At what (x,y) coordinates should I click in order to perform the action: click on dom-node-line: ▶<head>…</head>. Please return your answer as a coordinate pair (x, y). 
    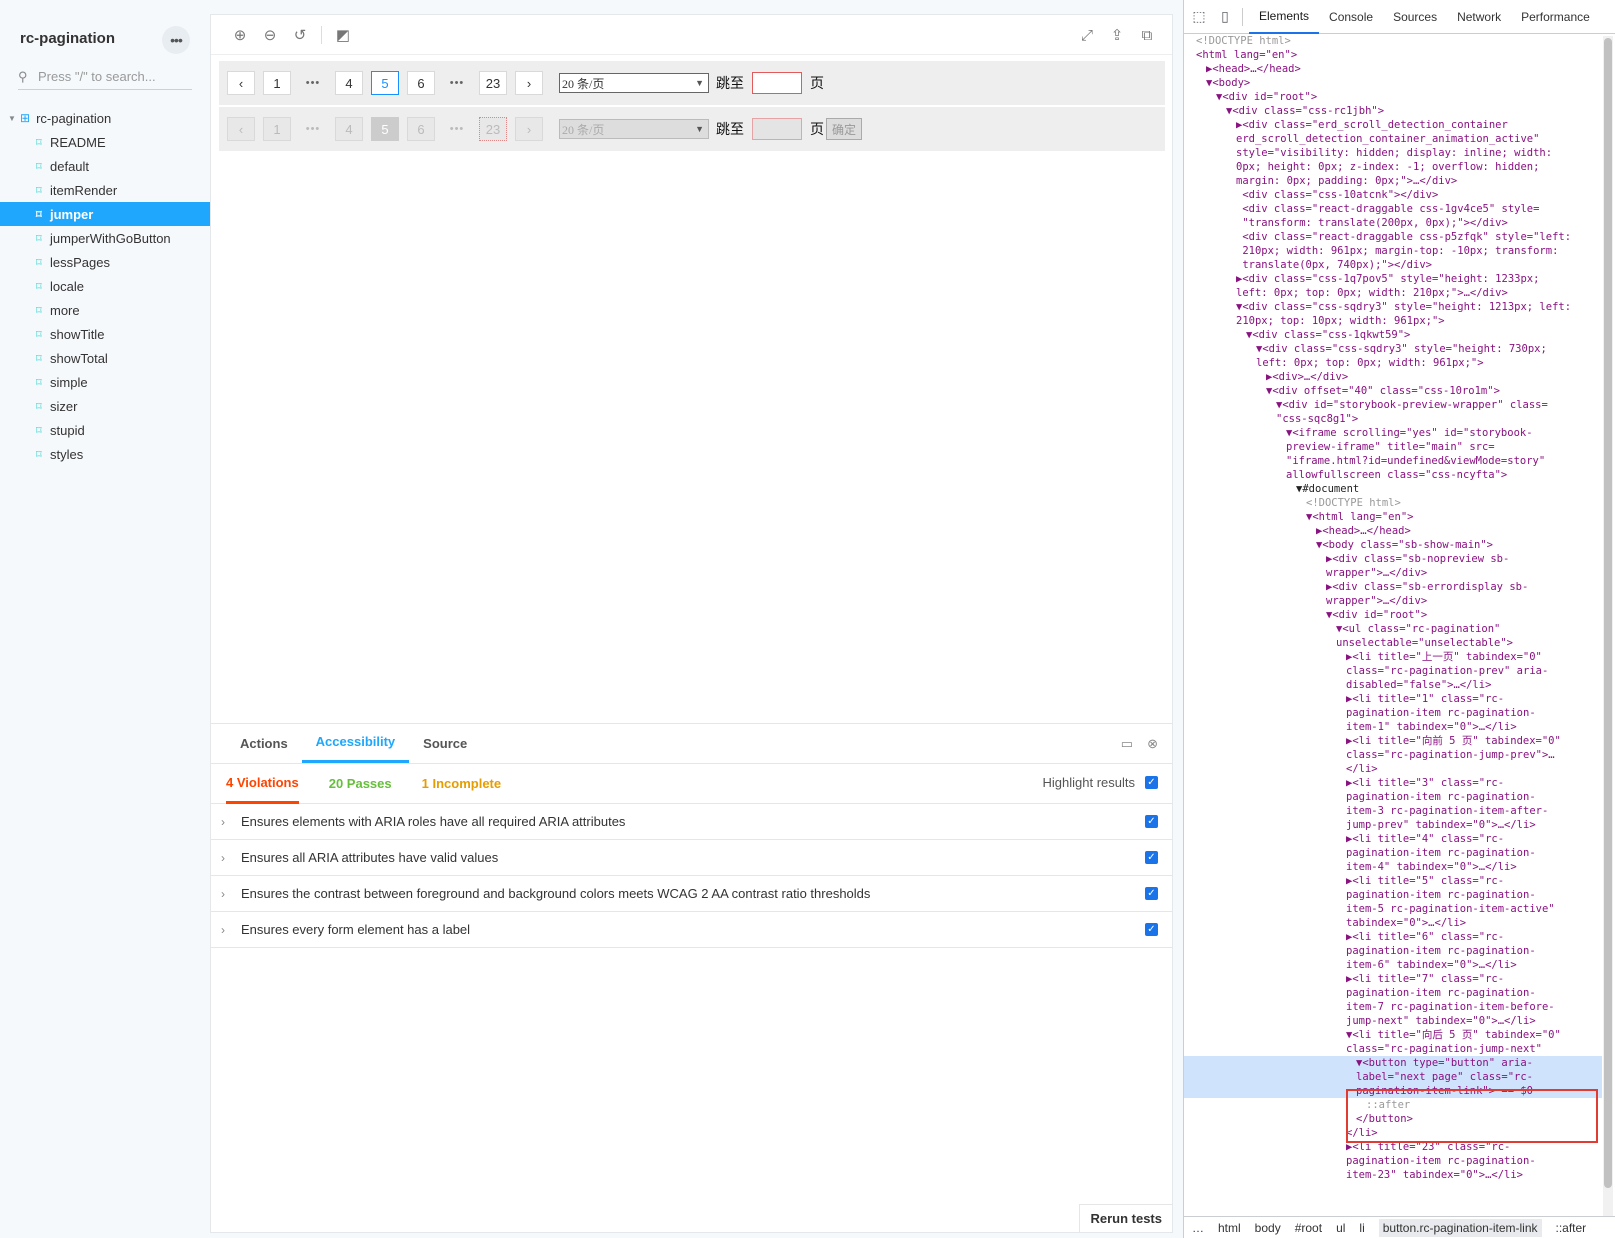
    Looking at the image, I should click on (1393, 69).